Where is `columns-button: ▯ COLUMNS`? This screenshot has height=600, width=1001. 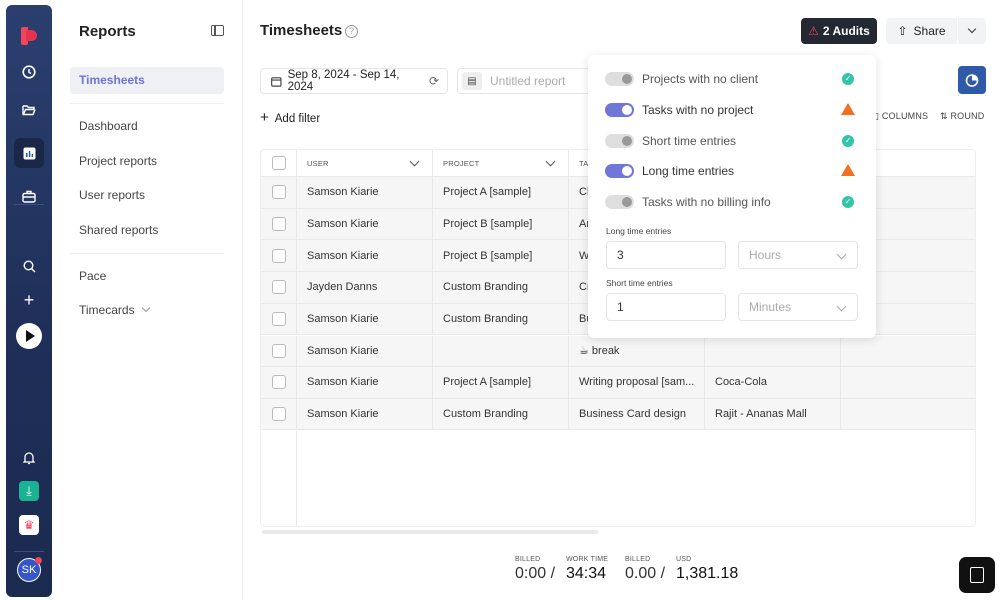 columns-button: ▯ COLUMNS is located at coordinates (901, 116).